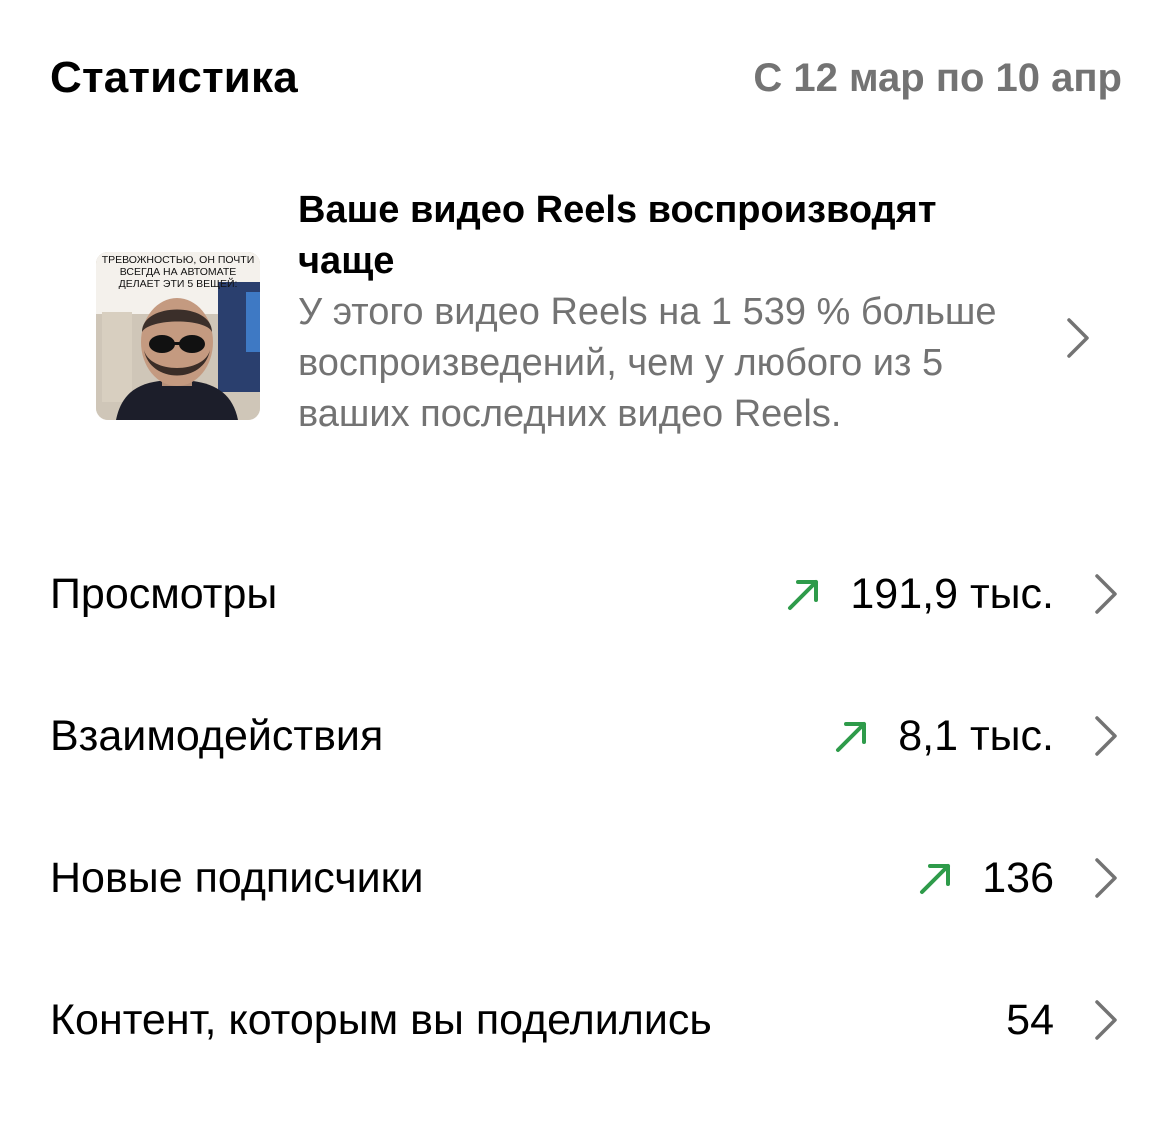 This screenshot has width=1170, height=1127. What do you see at coordinates (976, 735) in the screenshot?
I see `stat-value: 8,1 тыс.` at bounding box center [976, 735].